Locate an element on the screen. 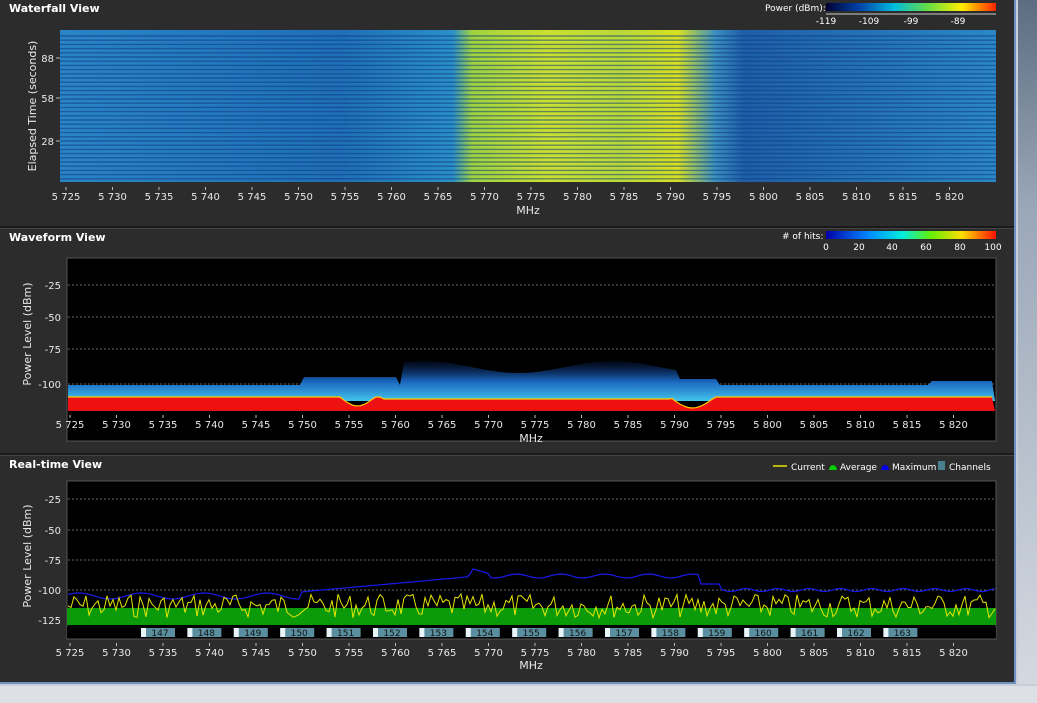 The image size is (1037, 703). power-legend-tick: -109 is located at coordinates (869, 22).